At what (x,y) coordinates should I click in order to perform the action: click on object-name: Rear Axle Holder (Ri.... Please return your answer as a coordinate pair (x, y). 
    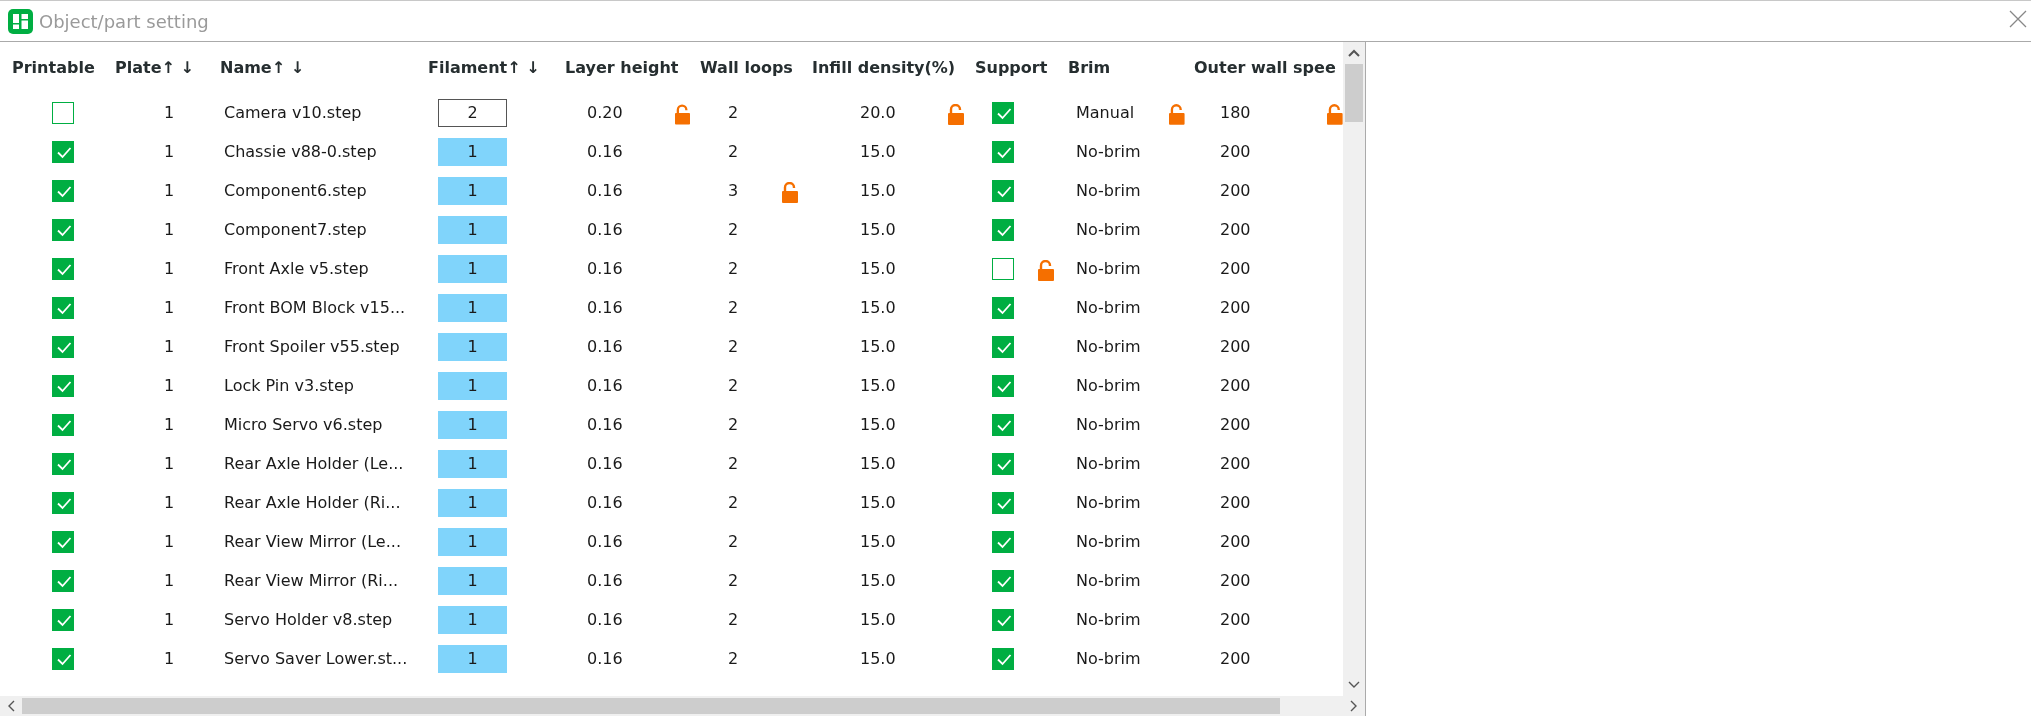
    Looking at the image, I should click on (312, 502).